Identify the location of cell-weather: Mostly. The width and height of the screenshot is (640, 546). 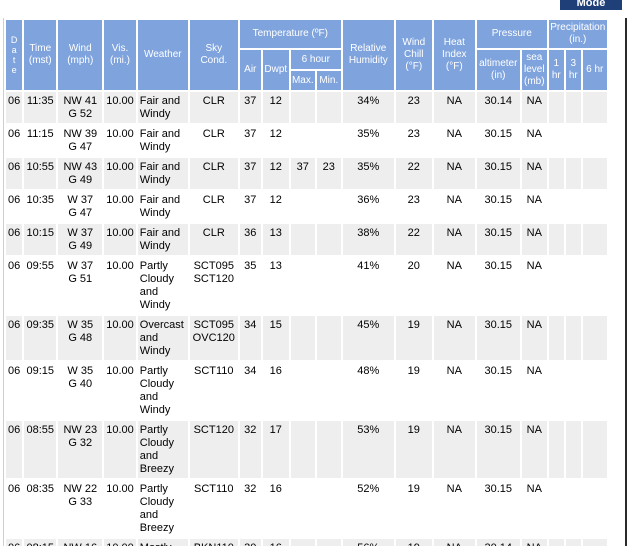
(162, 542).